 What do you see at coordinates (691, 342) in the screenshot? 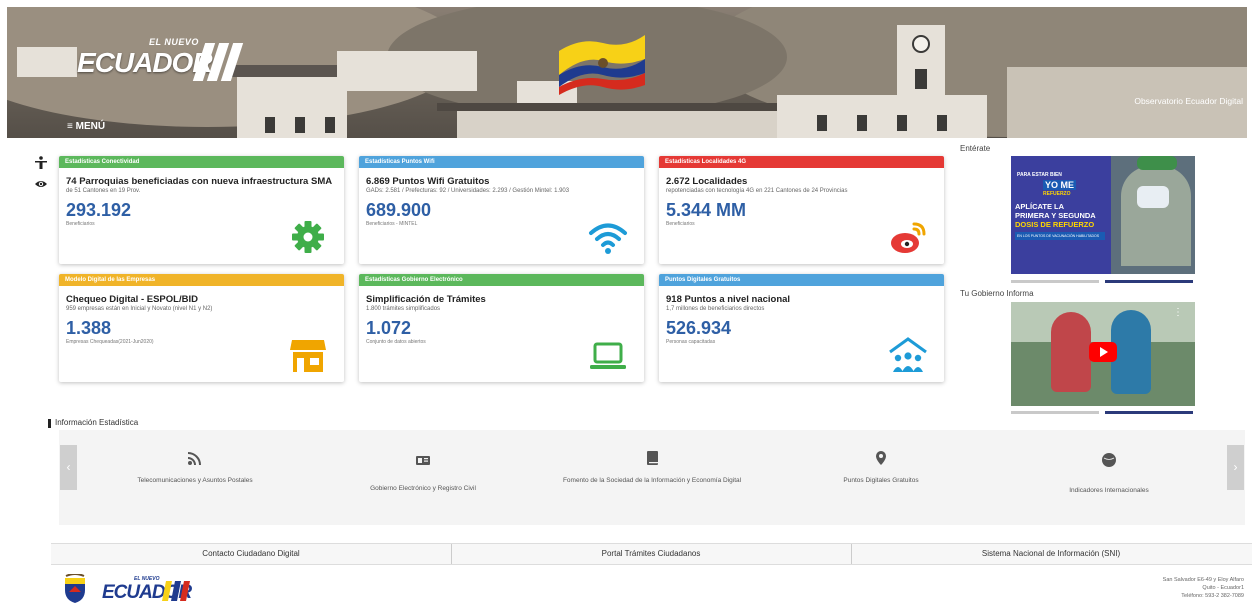
I see `card-caption: Personas capacitadas` at bounding box center [691, 342].